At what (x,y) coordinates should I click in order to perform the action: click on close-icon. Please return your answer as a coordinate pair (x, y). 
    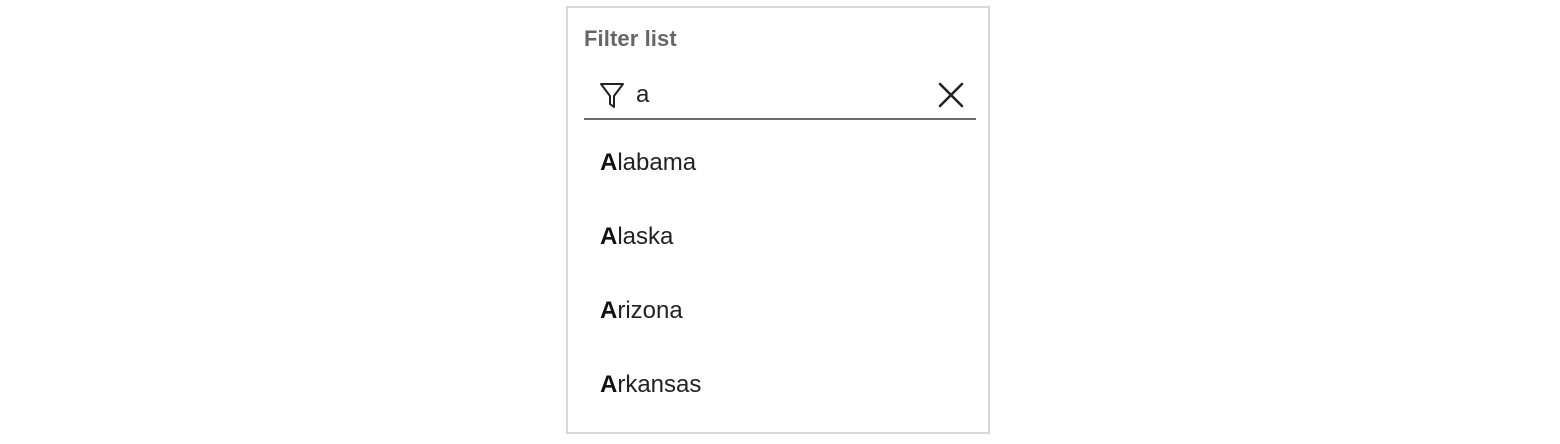
    Looking at the image, I should click on (951, 95).